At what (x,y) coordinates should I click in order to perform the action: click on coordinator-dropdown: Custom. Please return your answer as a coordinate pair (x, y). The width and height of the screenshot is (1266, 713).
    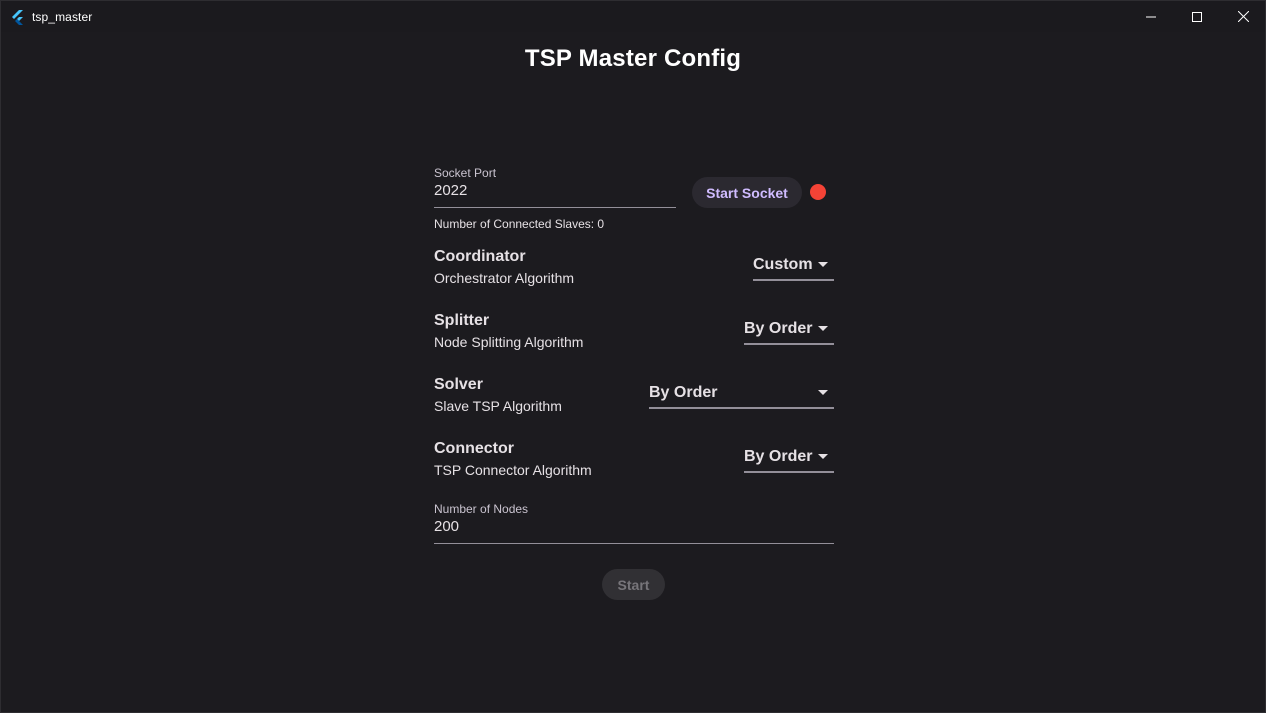
    Looking at the image, I should click on (793, 266).